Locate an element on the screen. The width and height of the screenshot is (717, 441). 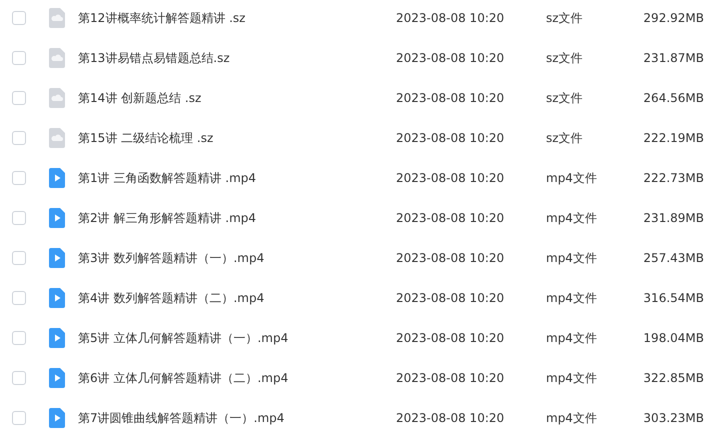
file-size: 264.56MB is located at coordinates (673, 98).